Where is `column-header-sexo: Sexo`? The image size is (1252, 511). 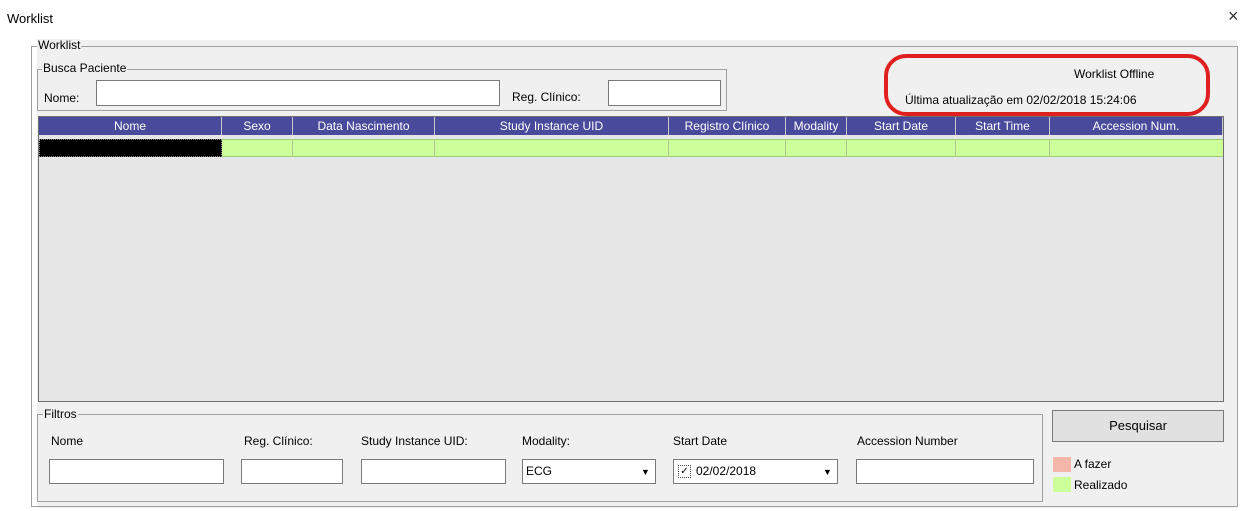 column-header-sexo: Sexo is located at coordinates (257, 126).